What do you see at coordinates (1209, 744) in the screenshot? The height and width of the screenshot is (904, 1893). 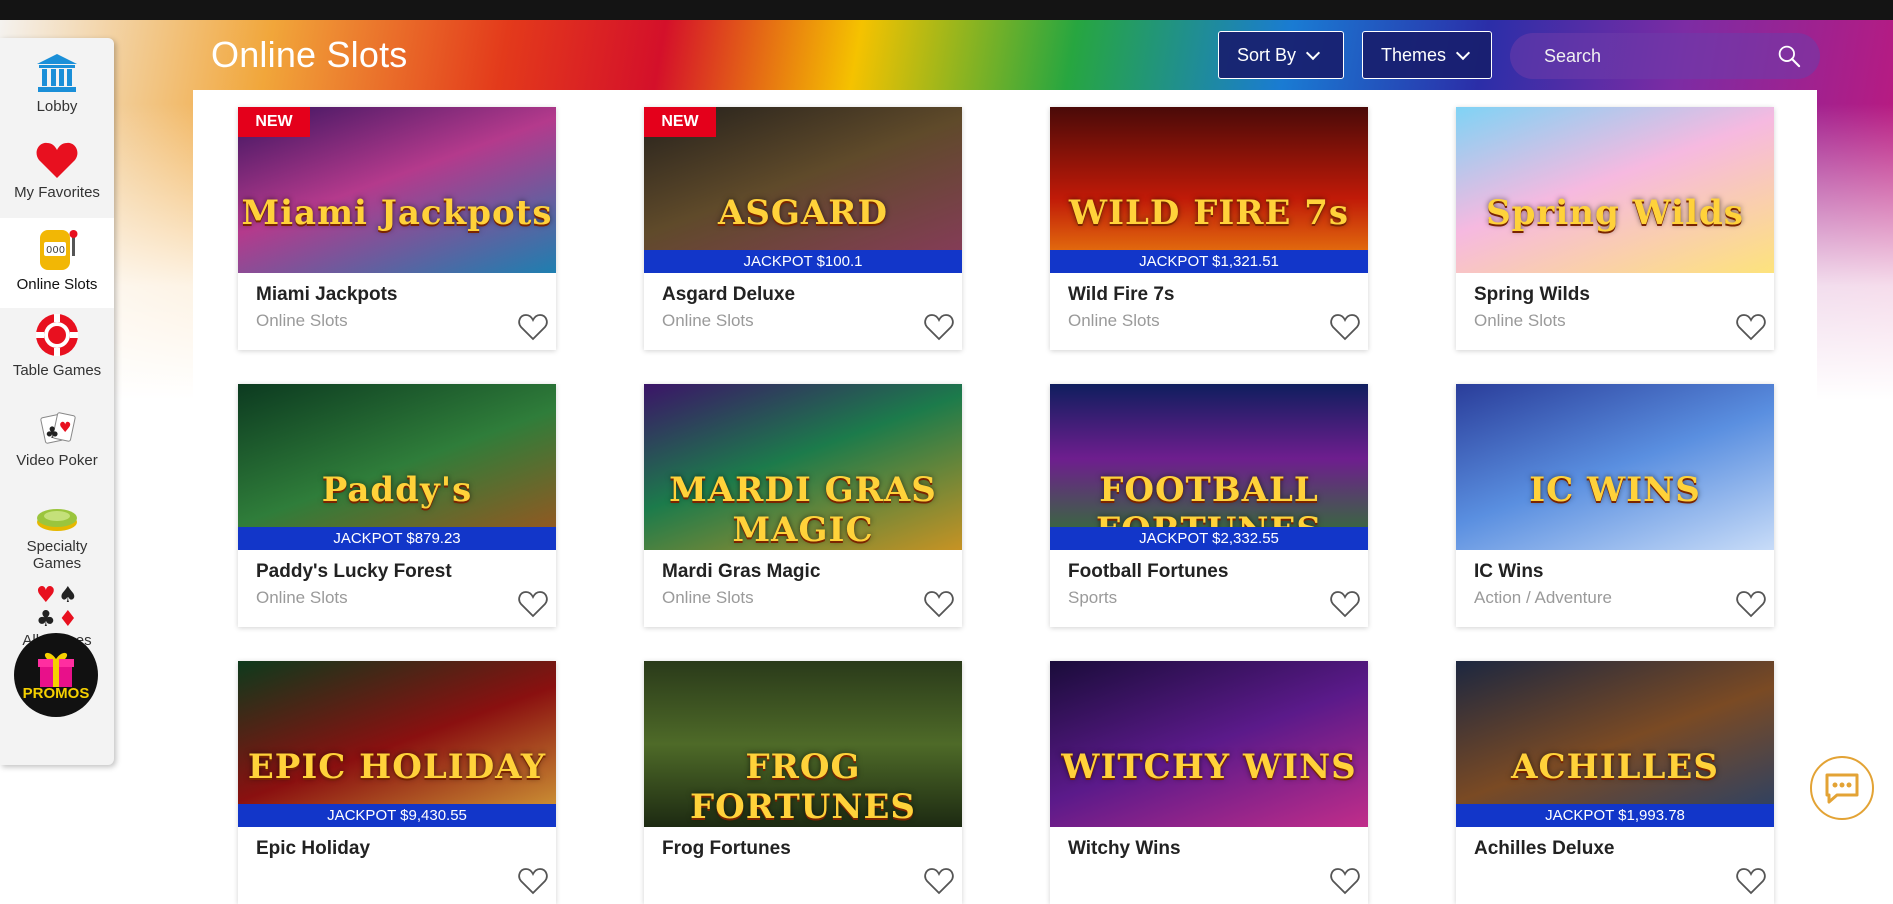 I see `game-thumbnail: WITCHY WINS` at bounding box center [1209, 744].